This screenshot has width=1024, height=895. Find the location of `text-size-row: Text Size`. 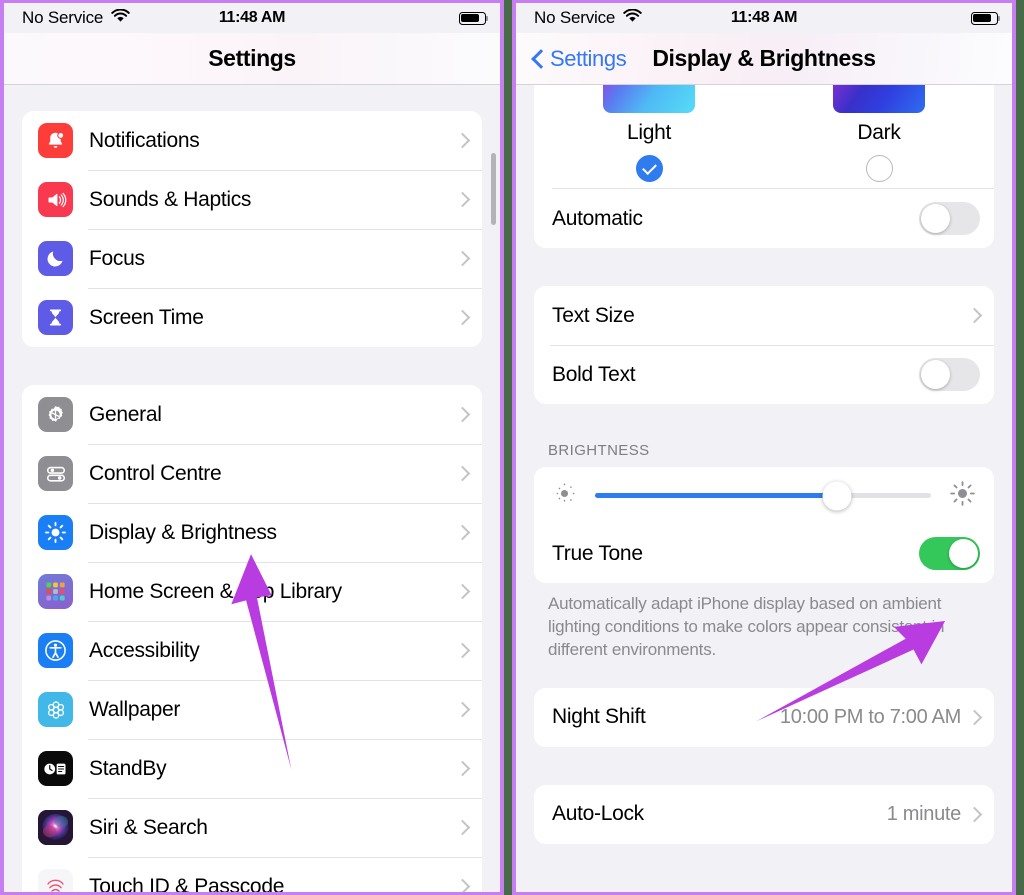

text-size-row: Text Size is located at coordinates (764, 315).